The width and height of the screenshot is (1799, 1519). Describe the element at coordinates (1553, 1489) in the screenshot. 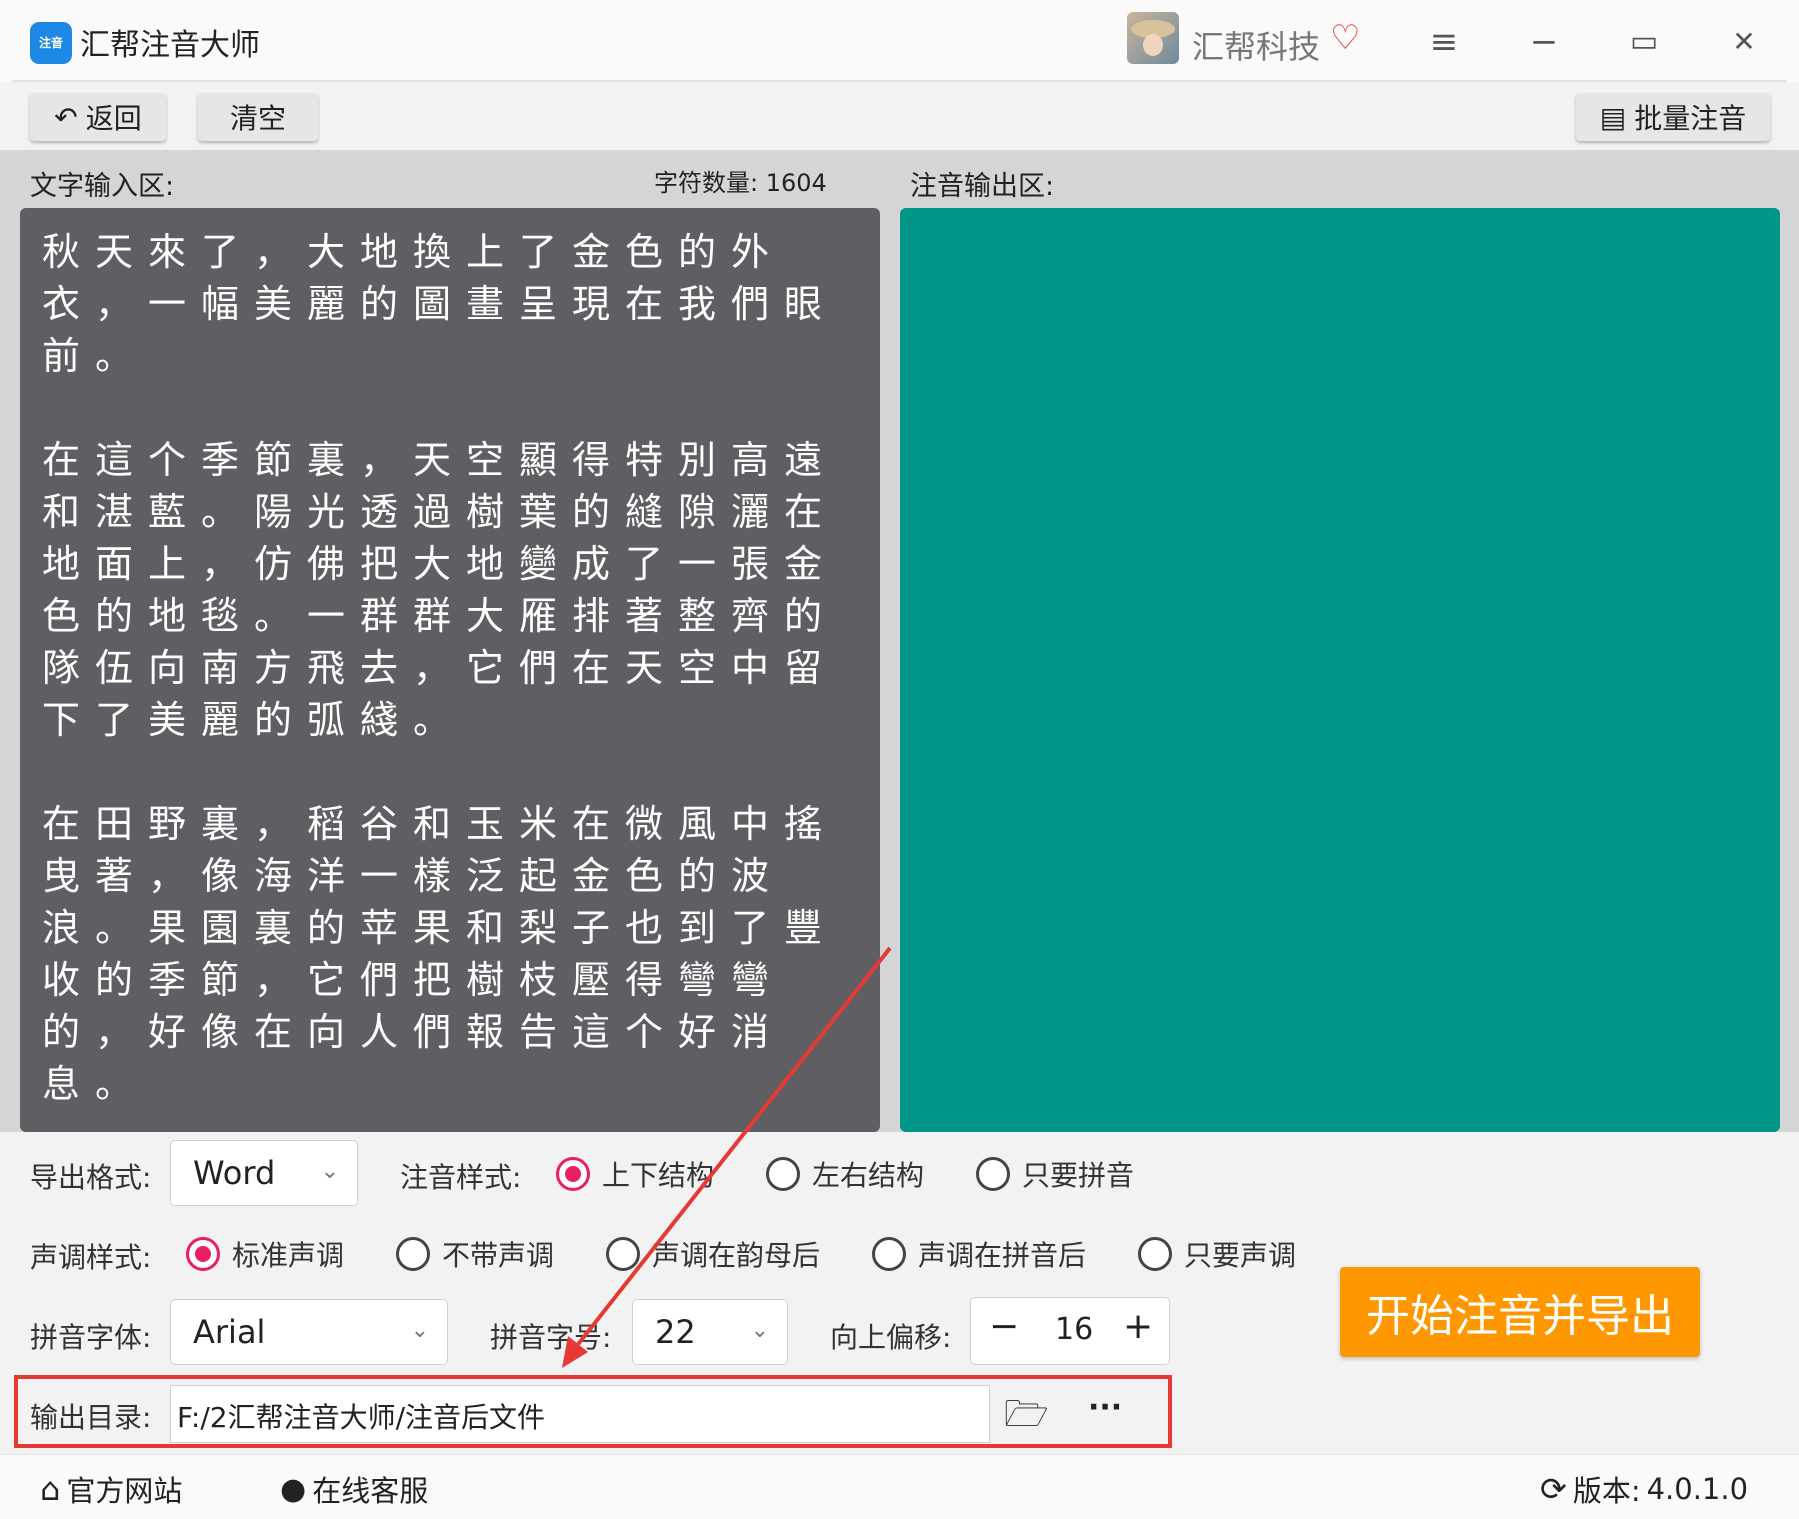

I see `refresh-icon: ⟳` at that location.